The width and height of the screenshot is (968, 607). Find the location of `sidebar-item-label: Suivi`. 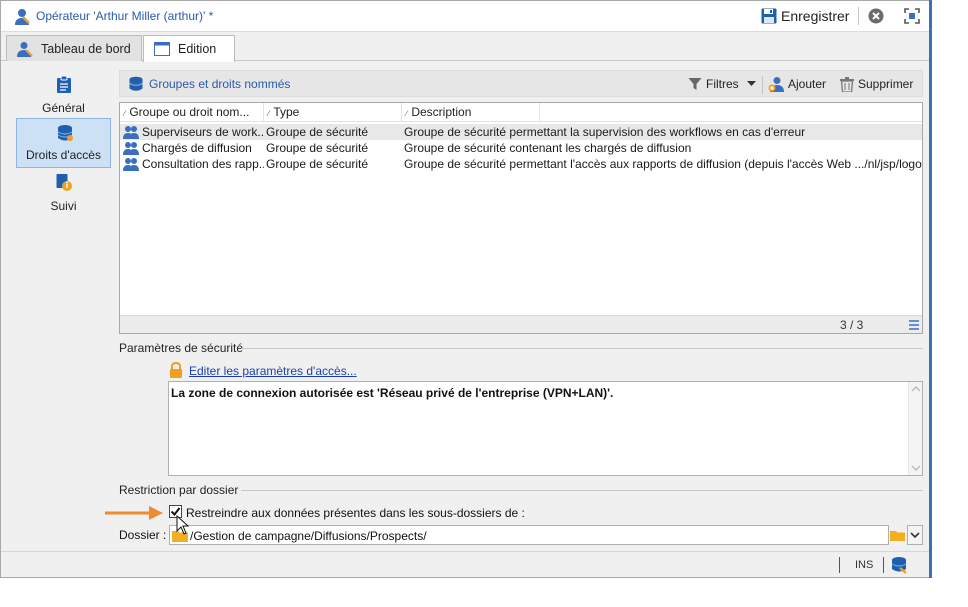

sidebar-item-label: Suivi is located at coordinates (63, 206).